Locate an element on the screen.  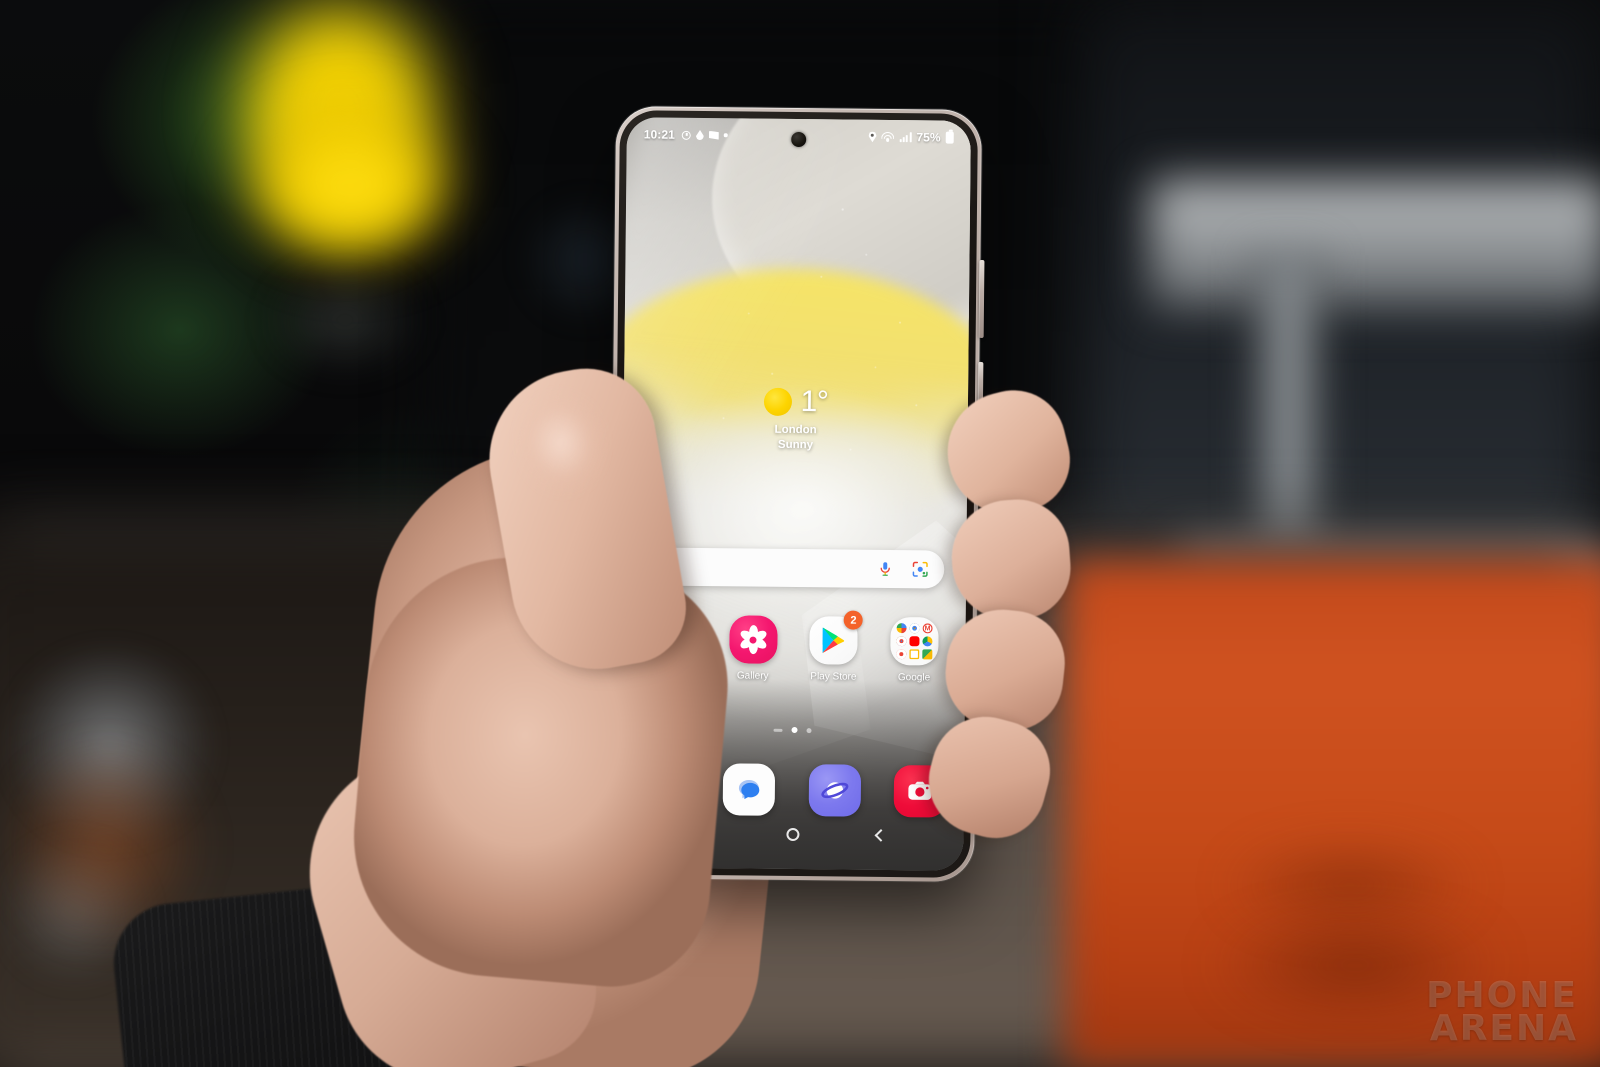
app-play-store: 2 Play Store is located at coordinates (833, 646).